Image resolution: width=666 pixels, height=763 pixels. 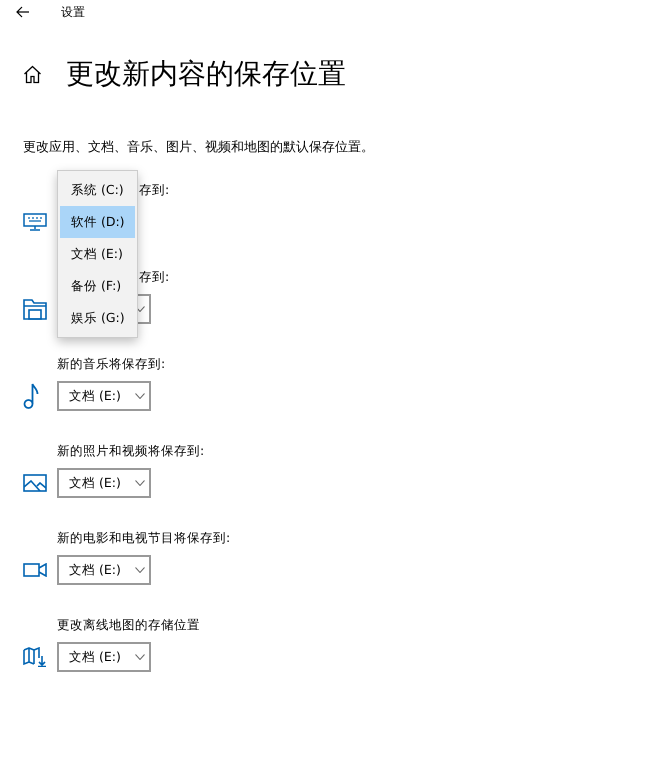 I want to click on video-camera-icon, so click(x=35, y=570).